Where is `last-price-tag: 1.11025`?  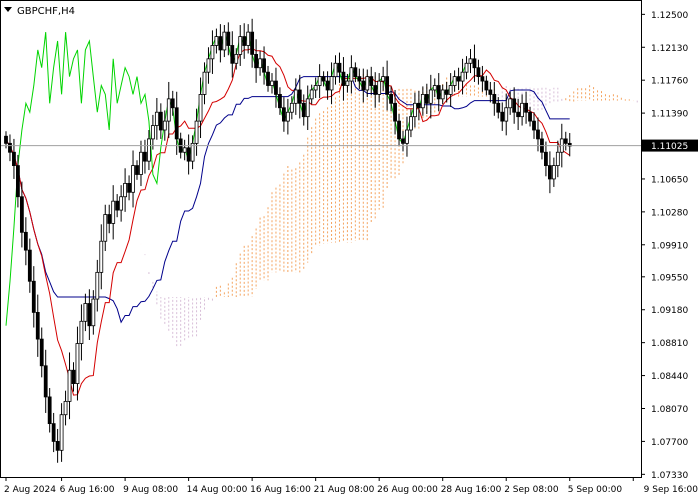 last-price-tag: 1.11025 is located at coordinates (670, 145).